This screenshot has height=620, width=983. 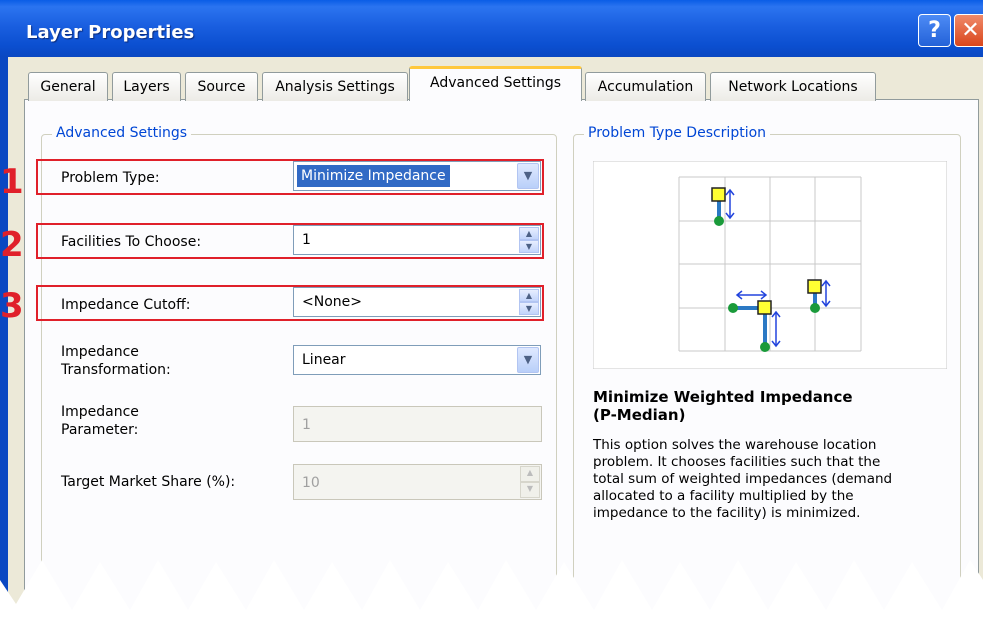 What do you see at coordinates (417, 424) in the screenshot?
I see `impedance-parameter-input: 1` at bounding box center [417, 424].